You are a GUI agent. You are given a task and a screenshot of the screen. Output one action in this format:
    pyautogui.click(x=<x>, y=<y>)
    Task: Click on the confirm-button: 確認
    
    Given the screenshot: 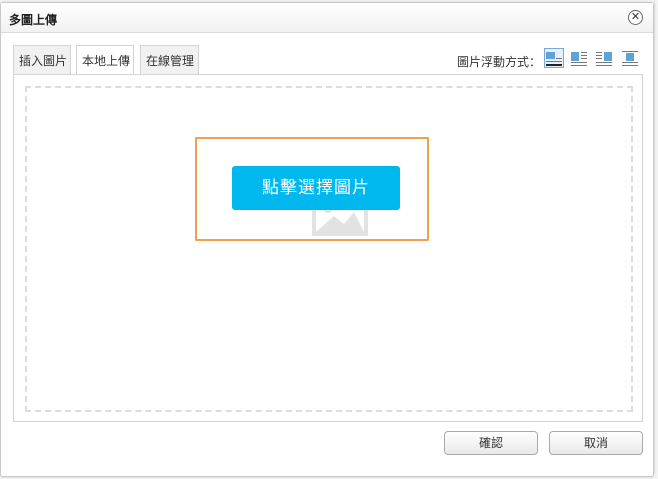 What is the action you would take?
    pyautogui.click(x=491, y=443)
    